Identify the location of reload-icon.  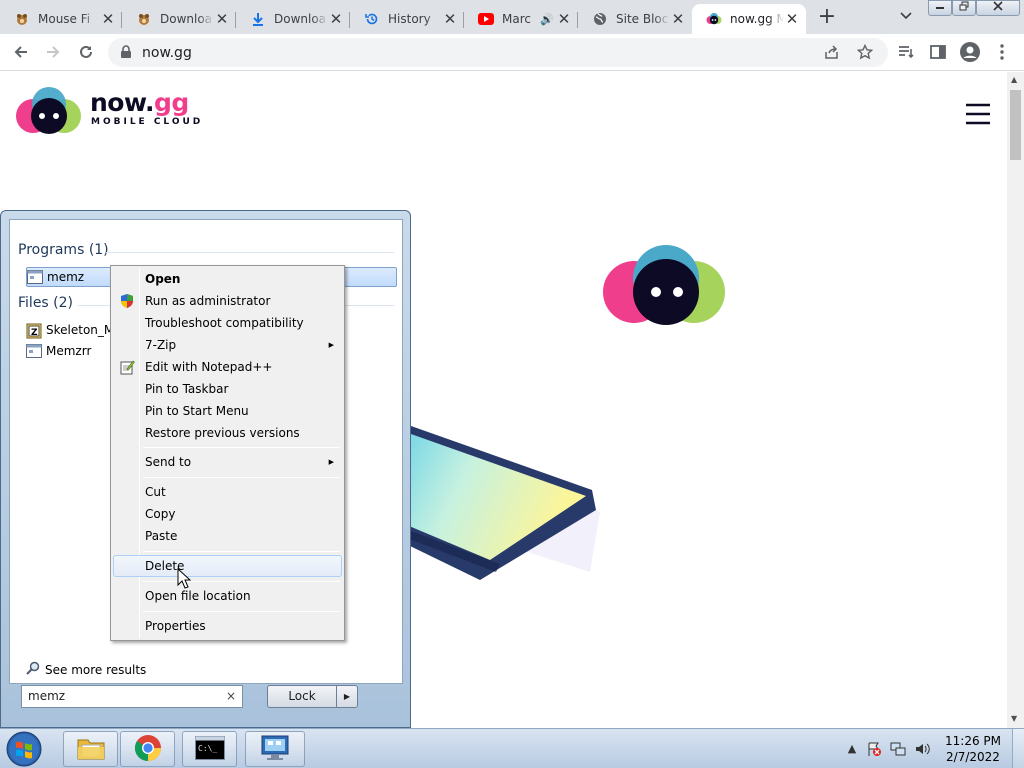
(86, 52).